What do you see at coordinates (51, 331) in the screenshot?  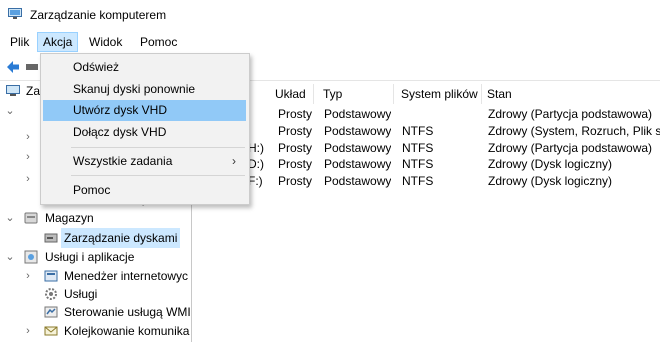 I see `message-queue-icon` at bounding box center [51, 331].